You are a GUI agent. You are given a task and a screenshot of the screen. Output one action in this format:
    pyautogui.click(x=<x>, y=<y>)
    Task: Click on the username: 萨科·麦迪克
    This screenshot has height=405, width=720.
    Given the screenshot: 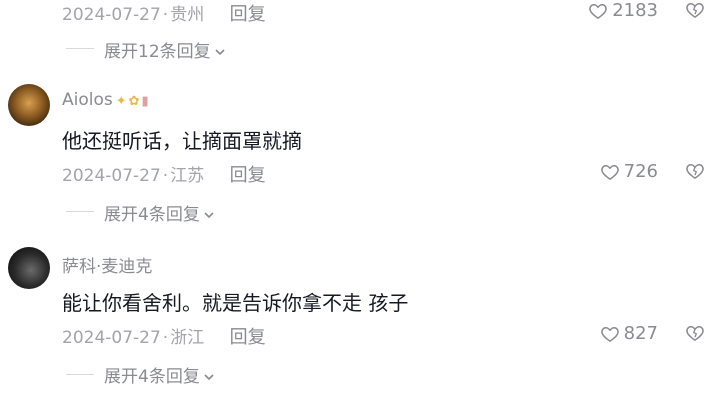 What is the action you would take?
    pyautogui.click(x=107, y=264)
    